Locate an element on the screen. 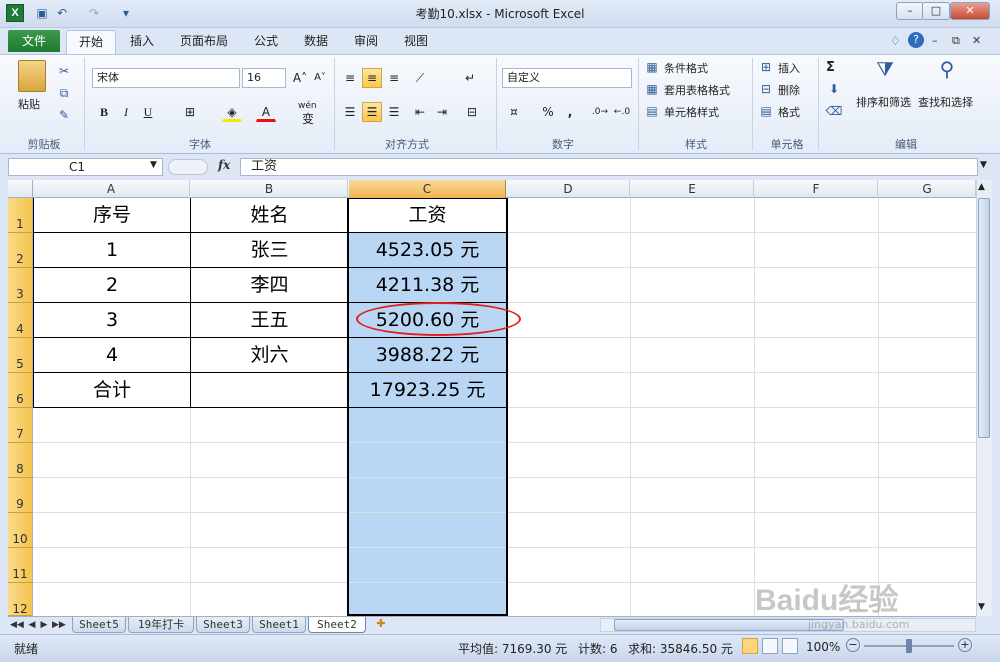 The image size is (1000, 662). format-table-icon: ▦ is located at coordinates (652, 89).